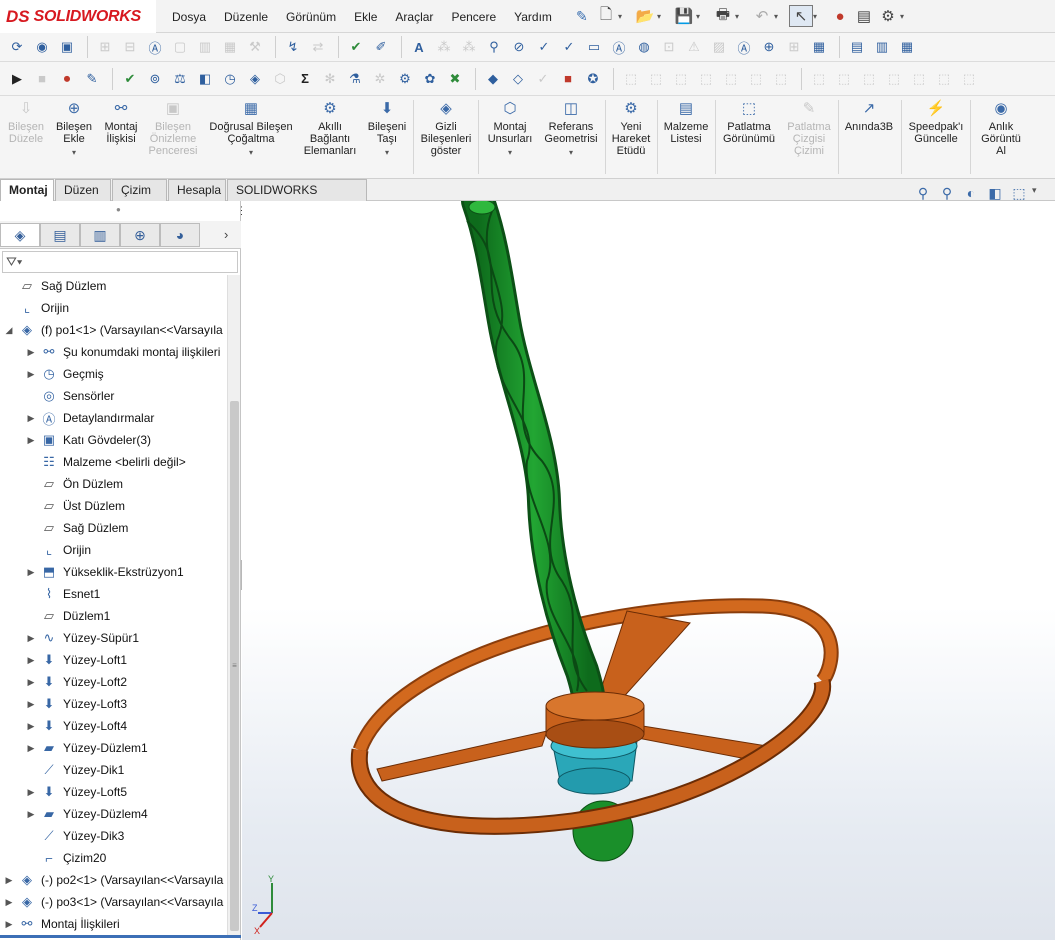 The image size is (1055, 940). I want to click on undo-dropdown-icon: ▾, so click(778, 16).